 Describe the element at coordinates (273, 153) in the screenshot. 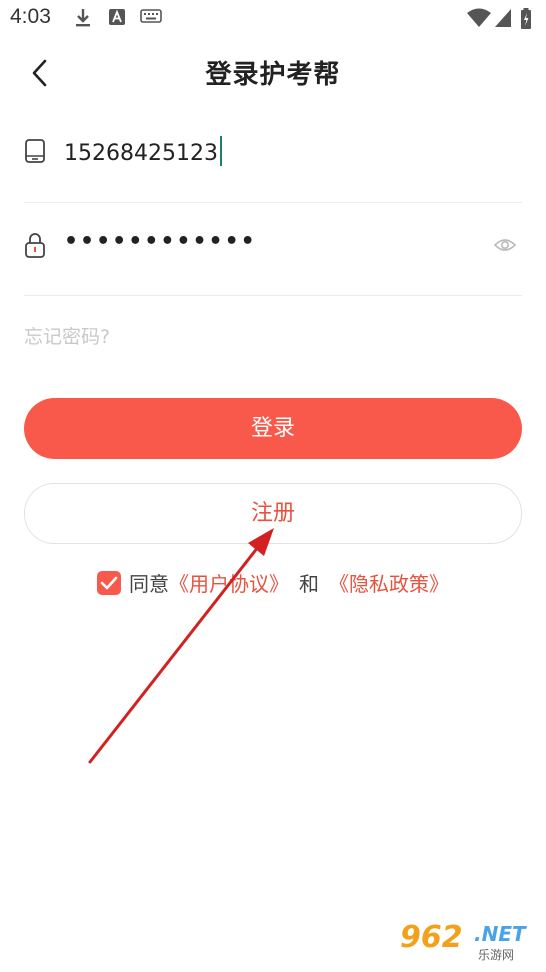

I see `phone-field: 15268425123` at that location.